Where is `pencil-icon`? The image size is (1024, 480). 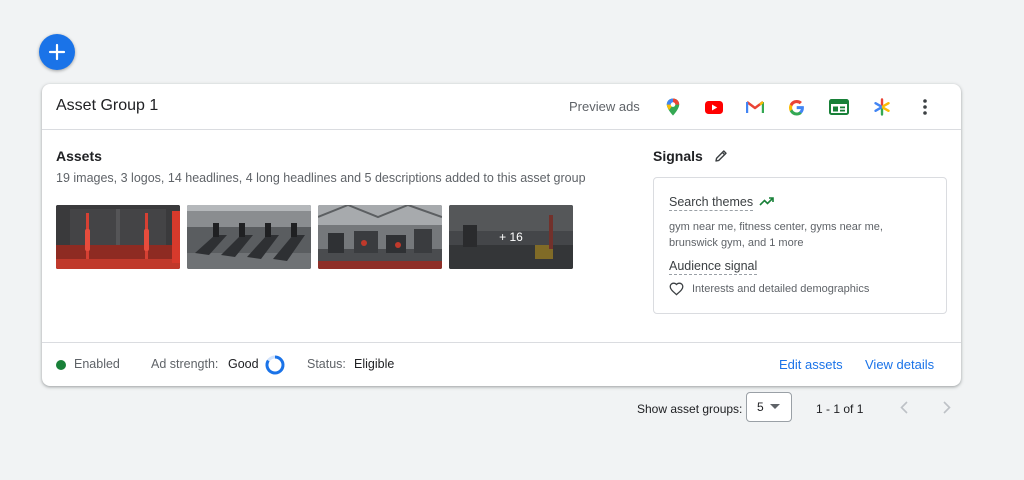
pencil-icon is located at coordinates (721, 156).